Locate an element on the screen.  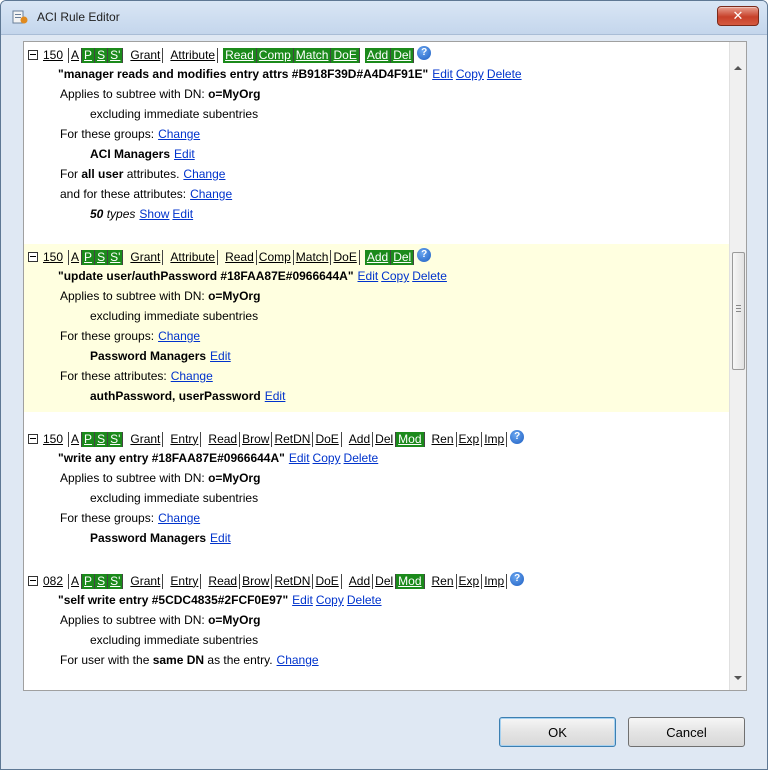
scroll-thumb is located at coordinates (738, 311).